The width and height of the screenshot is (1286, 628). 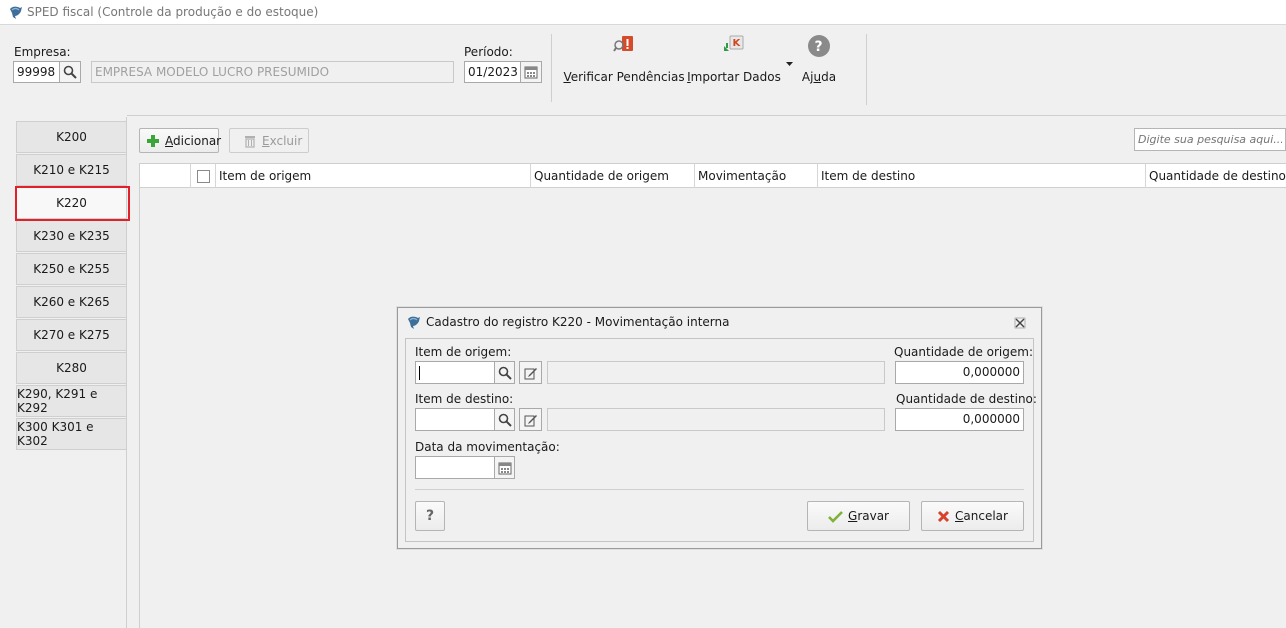 What do you see at coordinates (819, 59) in the screenshot?
I see `ajuda-button: ? Ajuda` at bounding box center [819, 59].